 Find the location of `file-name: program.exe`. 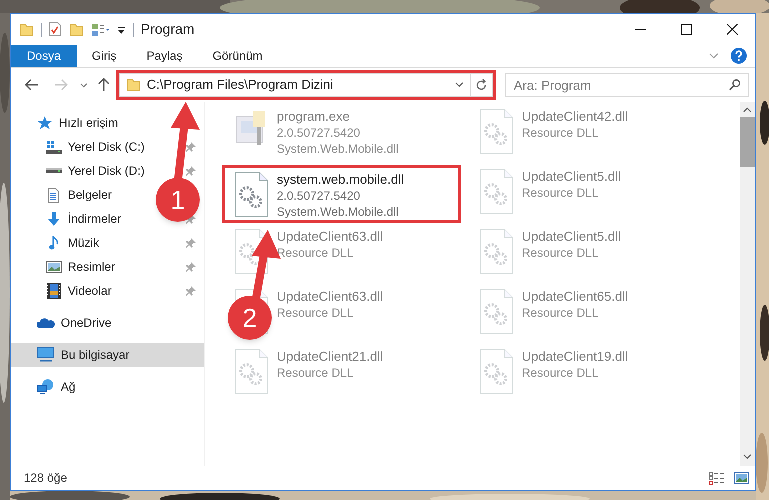

file-name: program.exe is located at coordinates (338, 117).